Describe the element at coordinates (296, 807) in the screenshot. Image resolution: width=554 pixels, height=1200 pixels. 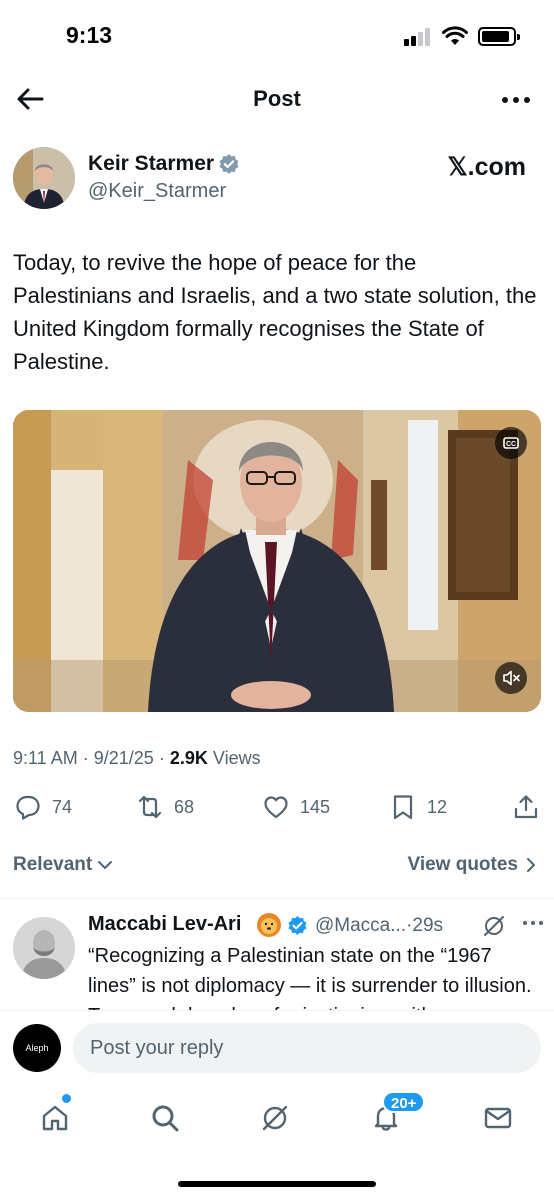
I see `like-button: 145` at that location.